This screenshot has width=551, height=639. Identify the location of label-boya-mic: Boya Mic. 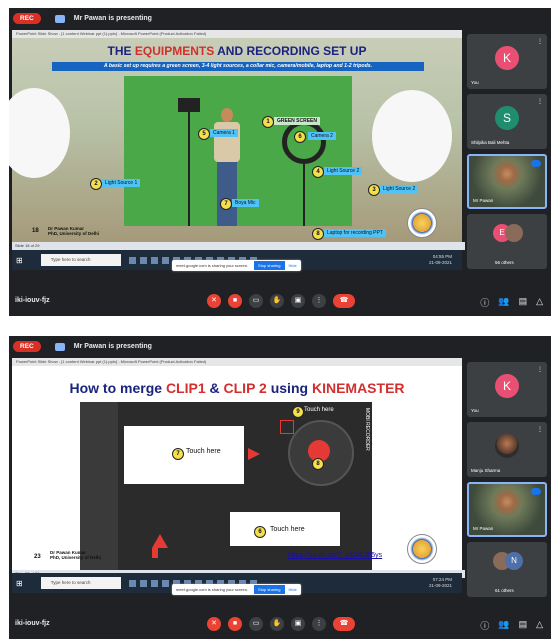
(245, 203).